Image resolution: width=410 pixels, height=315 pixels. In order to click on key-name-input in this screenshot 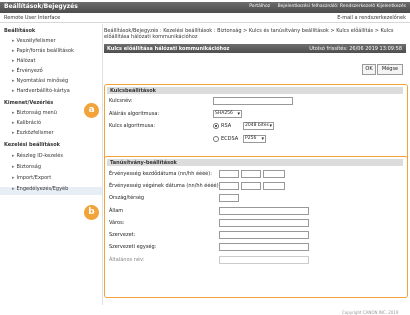, I will do `click(253, 101)`.